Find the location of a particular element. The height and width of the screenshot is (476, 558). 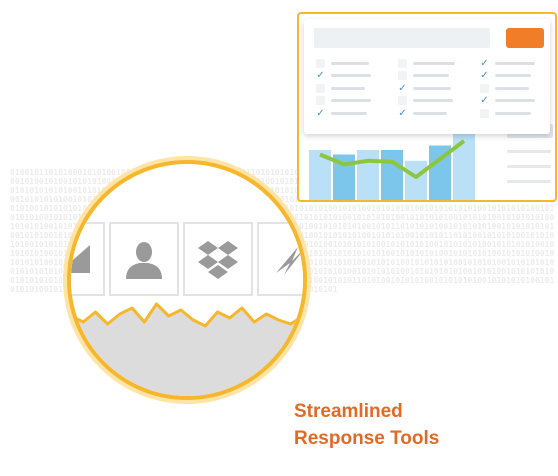

activity-area is located at coordinates (187, 350).